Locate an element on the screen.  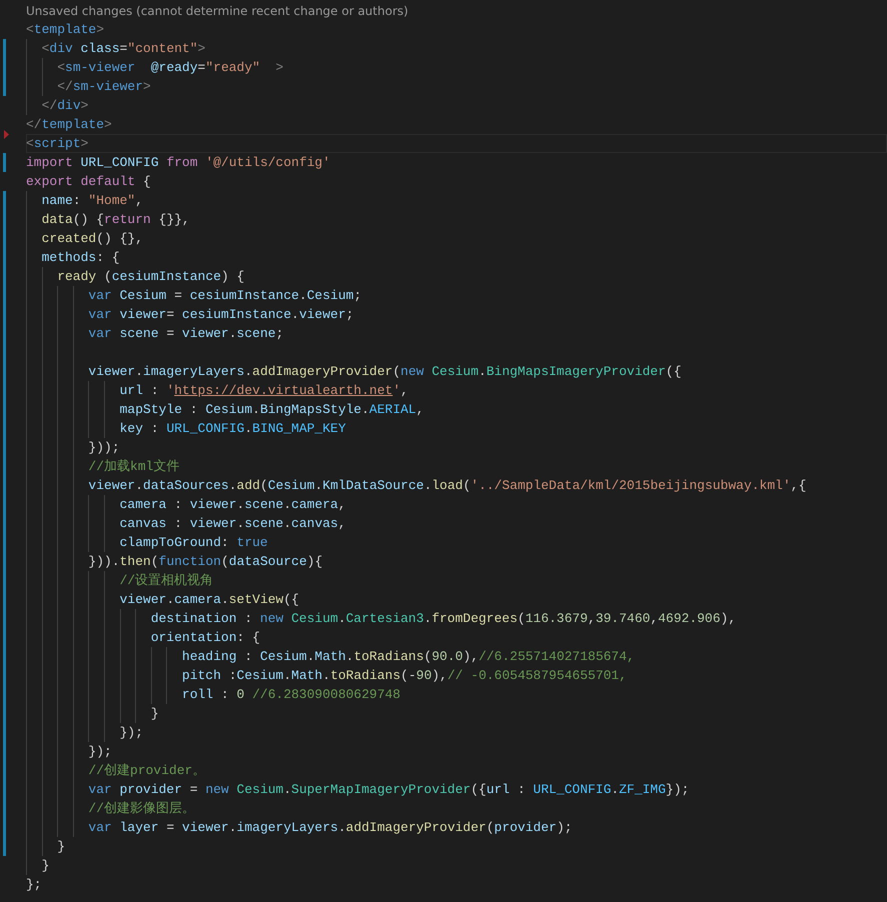
code-line: orientation: { is located at coordinates (205, 637).